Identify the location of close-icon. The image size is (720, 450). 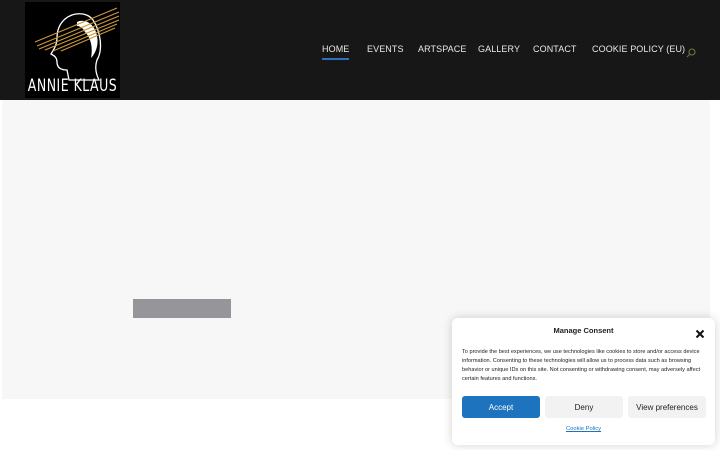
(700, 332).